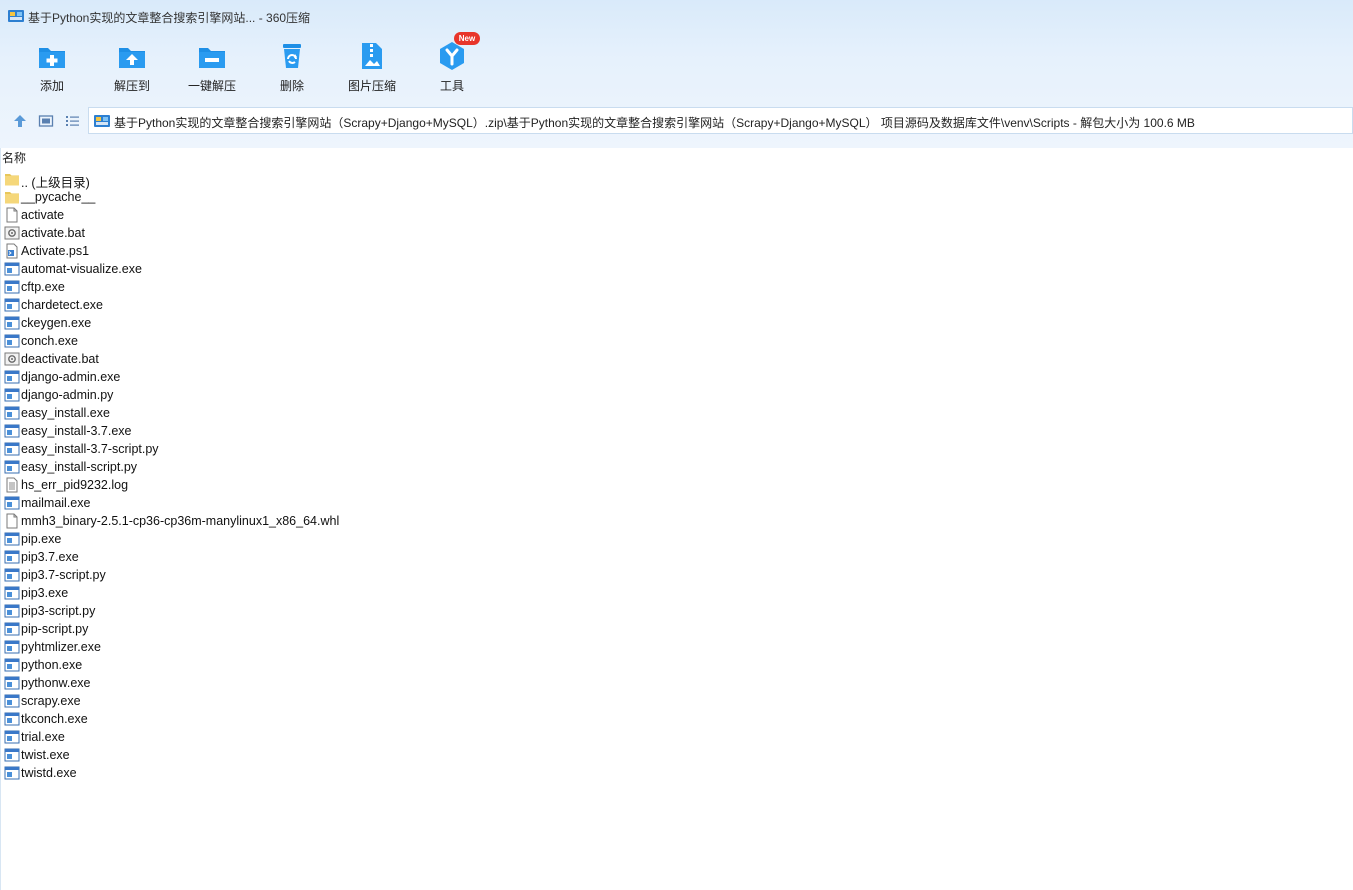 Image resolution: width=1353 pixels, height=890 pixels. What do you see at coordinates (212, 58) in the screenshot?
I see `one-click-extract-icon` at bounding box center [212, 58].